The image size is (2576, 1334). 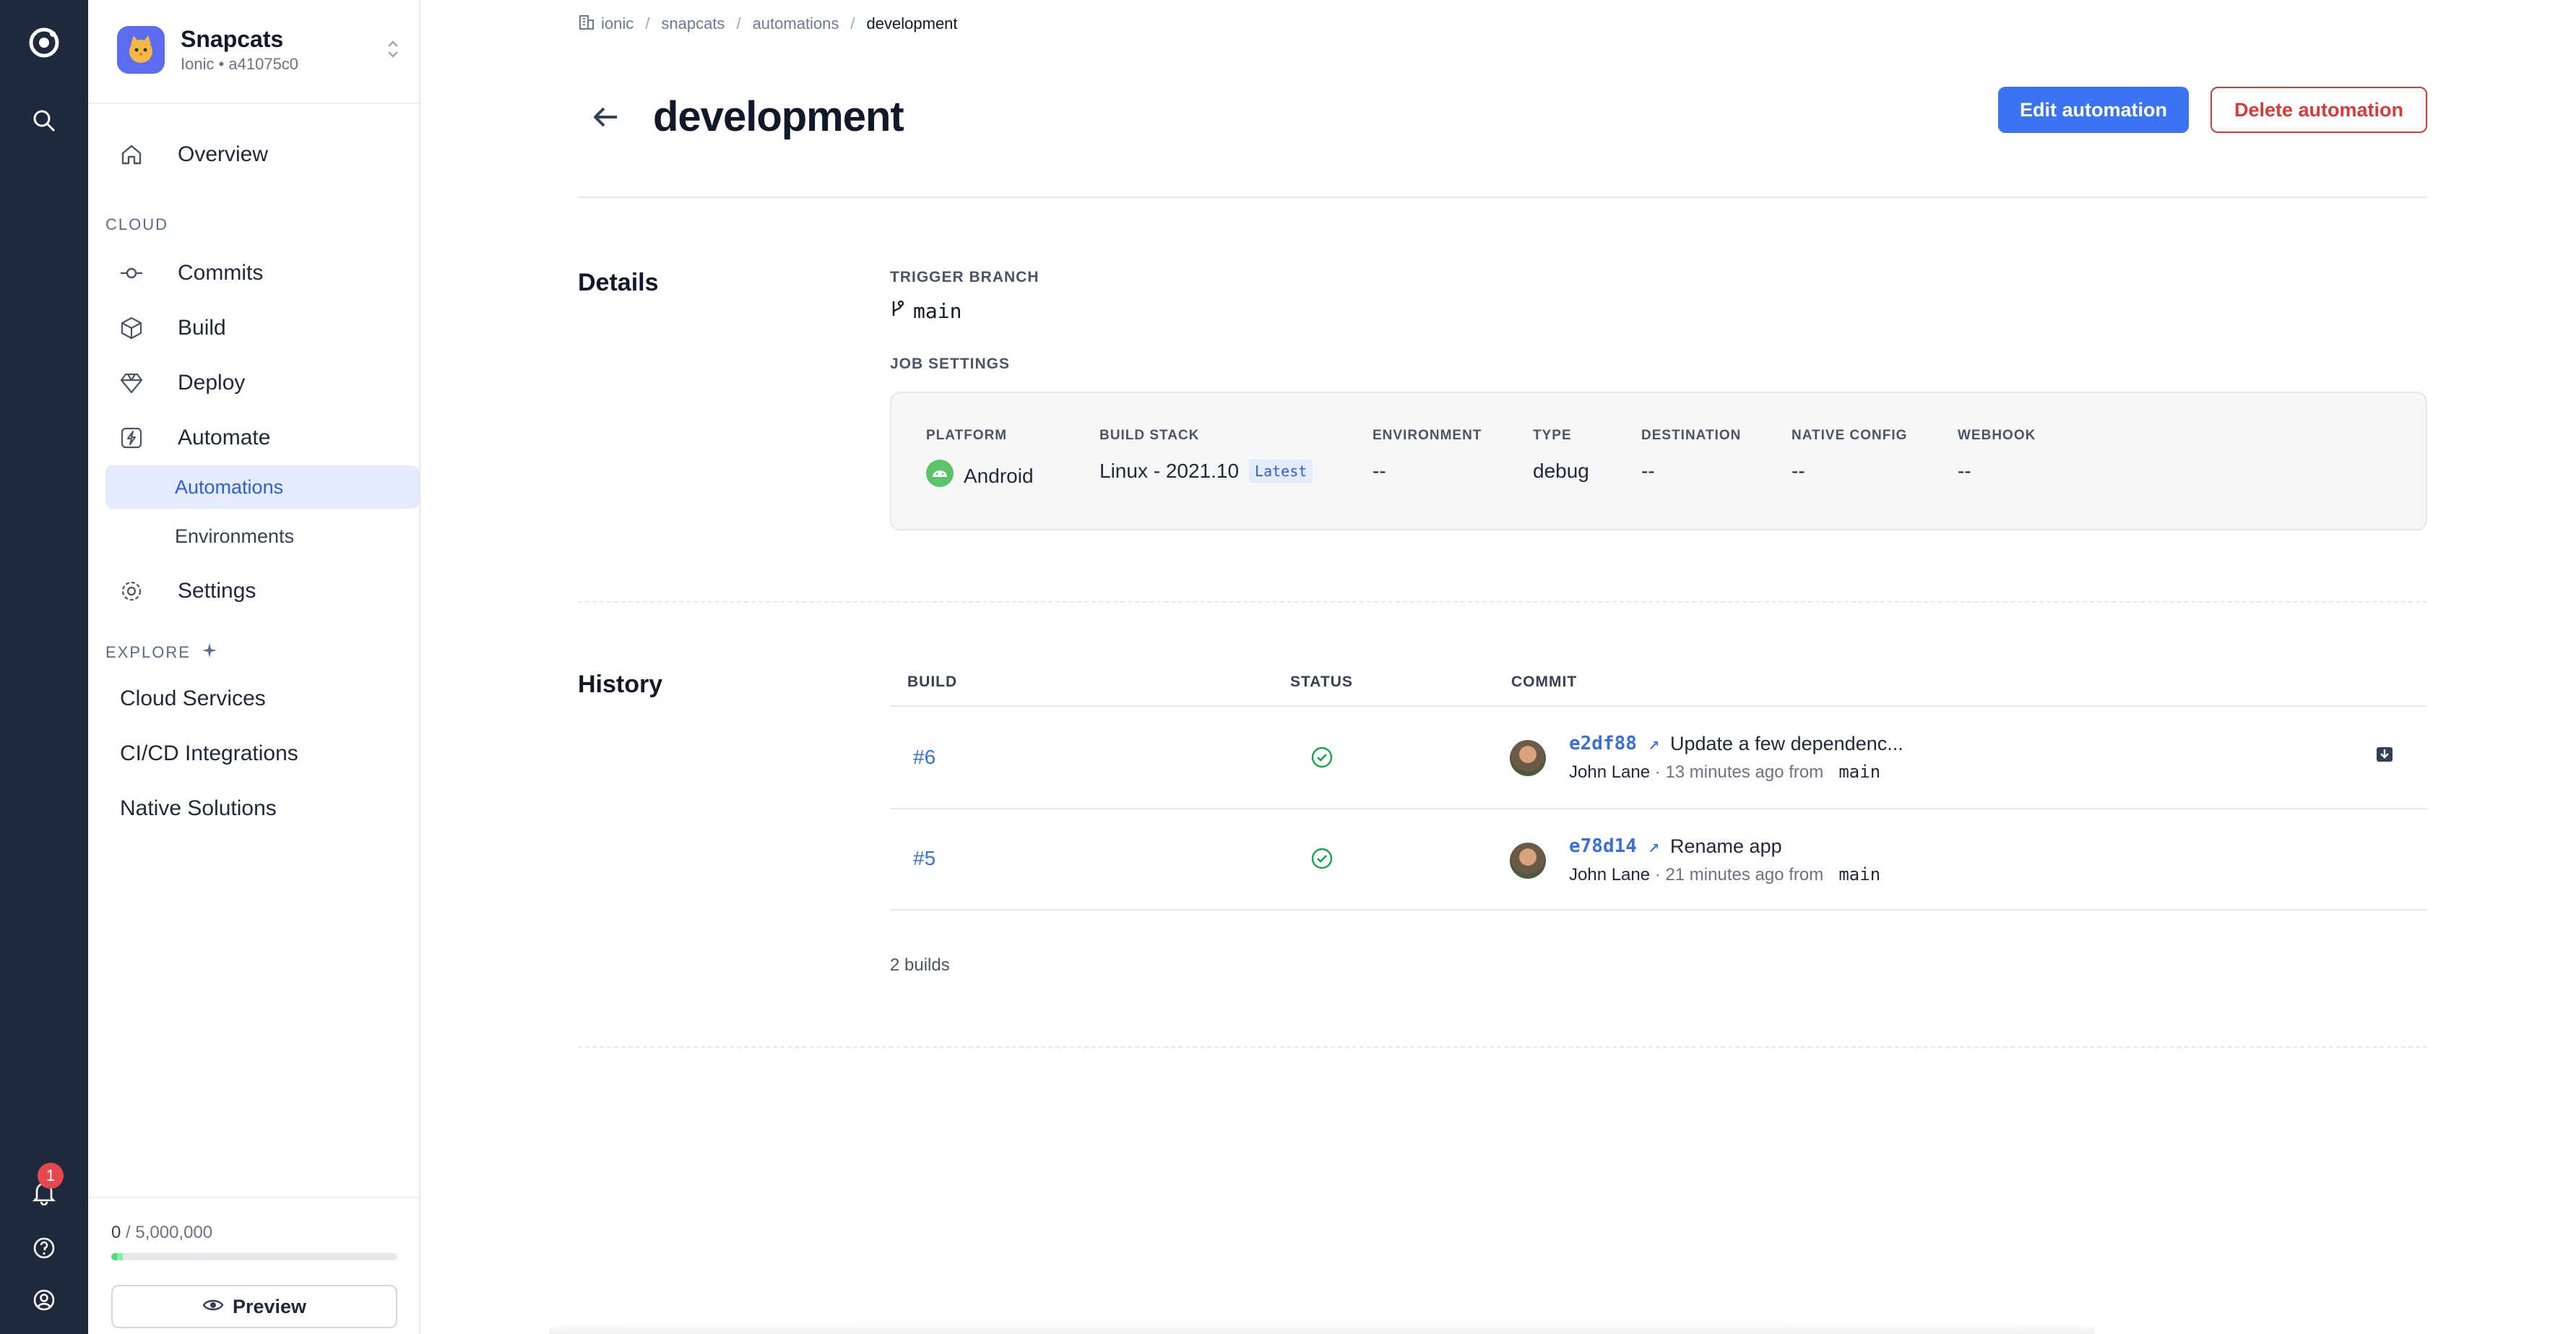 I want to click on page-title: development, so click(x=779, y=116).